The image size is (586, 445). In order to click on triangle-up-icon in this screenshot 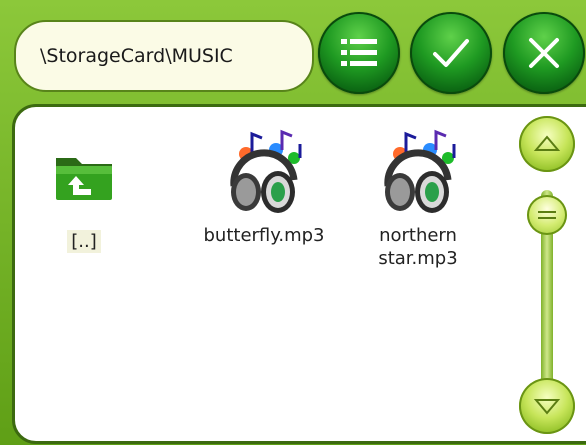, I will do `click(547, 143)`.